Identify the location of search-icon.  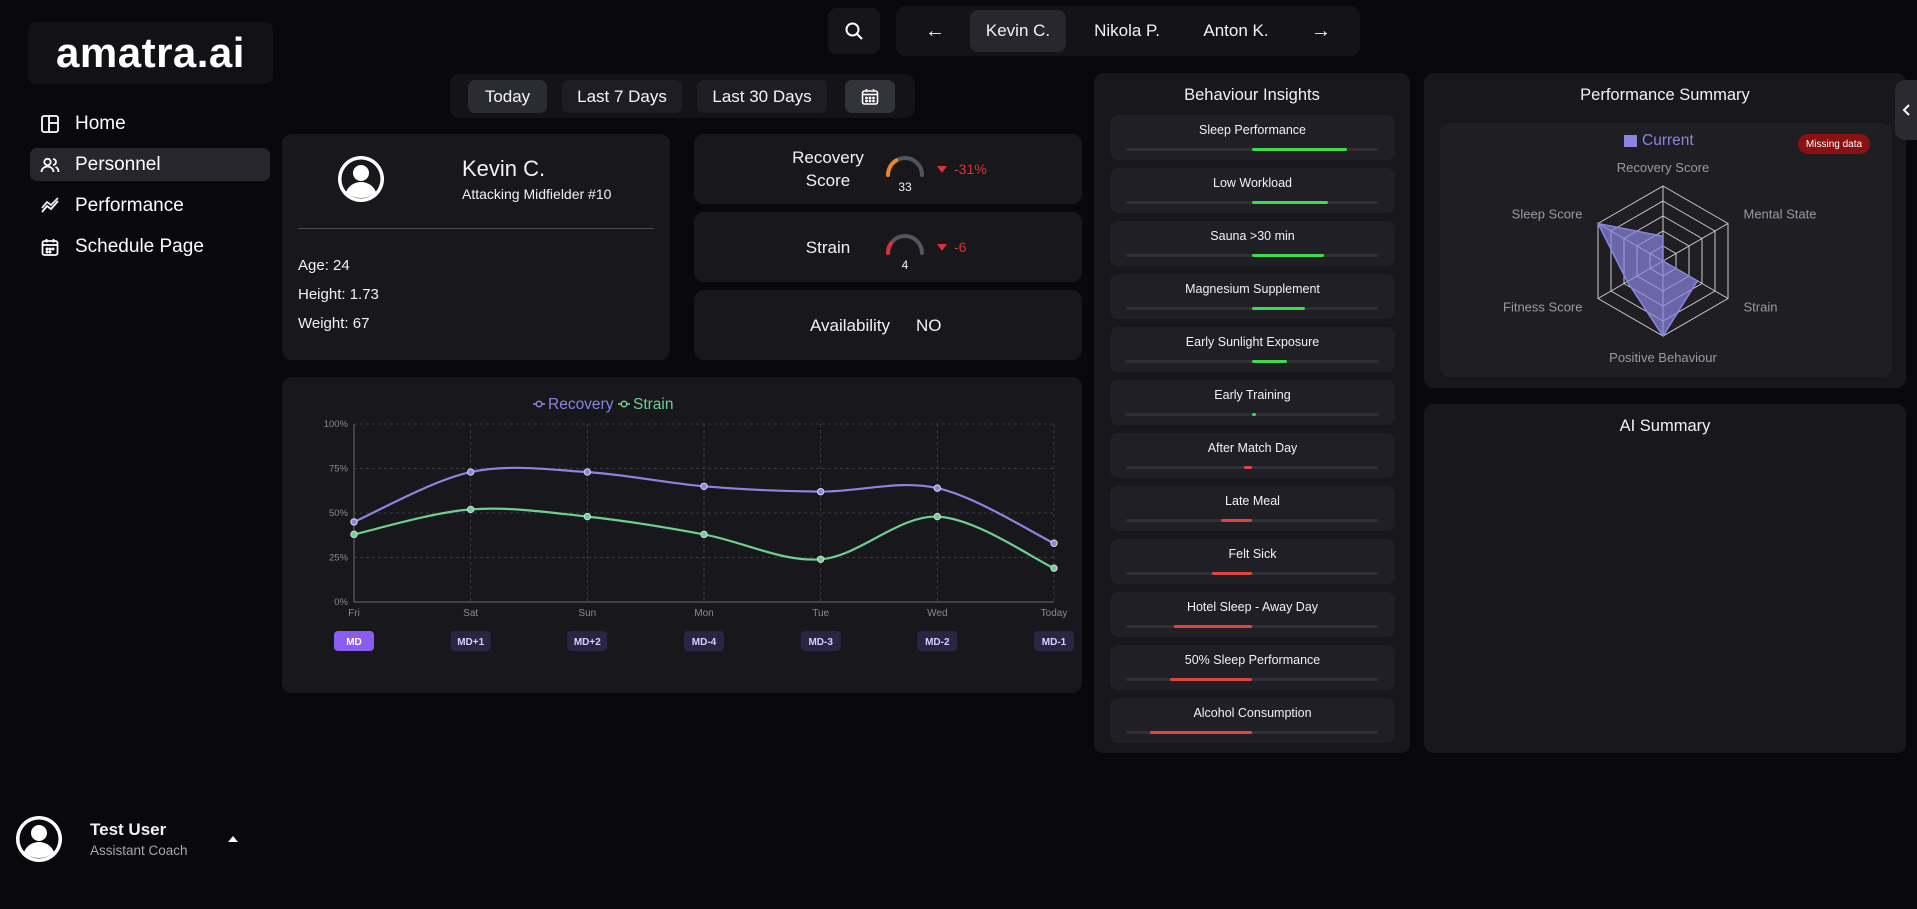
(854, 31).